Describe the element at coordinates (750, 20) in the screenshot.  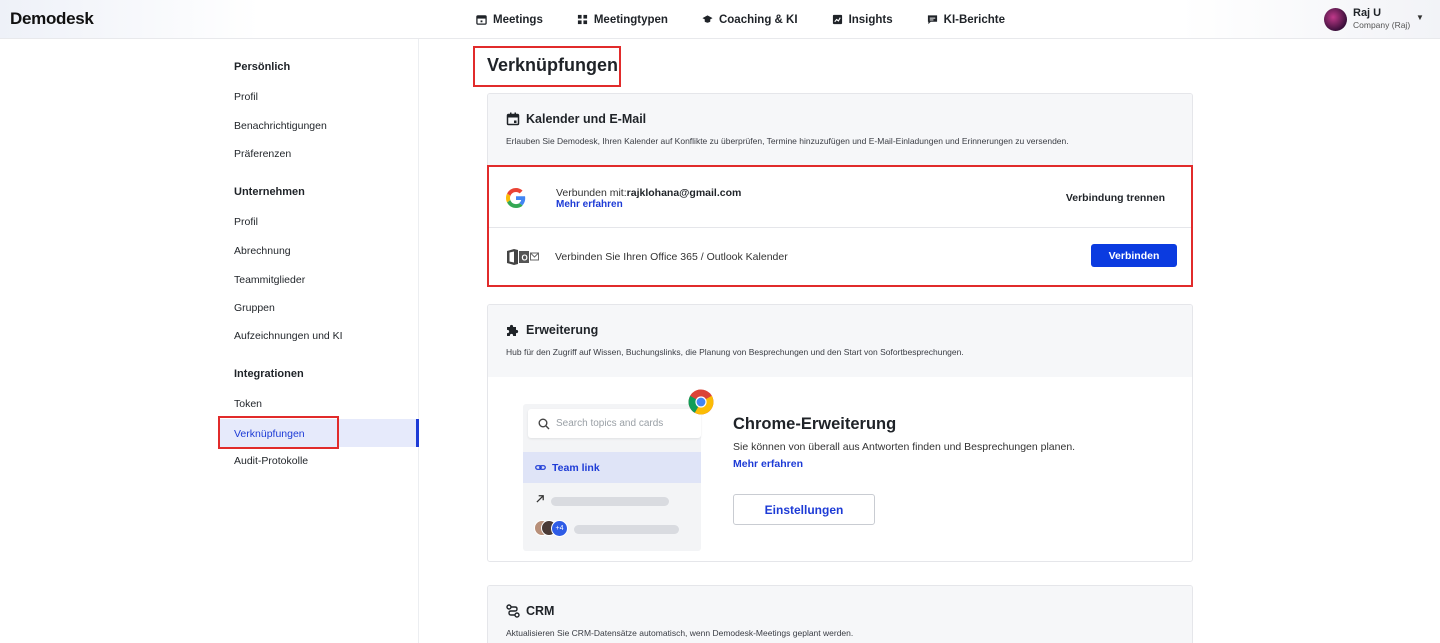
I see `nav-coaching: Coaching & KI` at that location.